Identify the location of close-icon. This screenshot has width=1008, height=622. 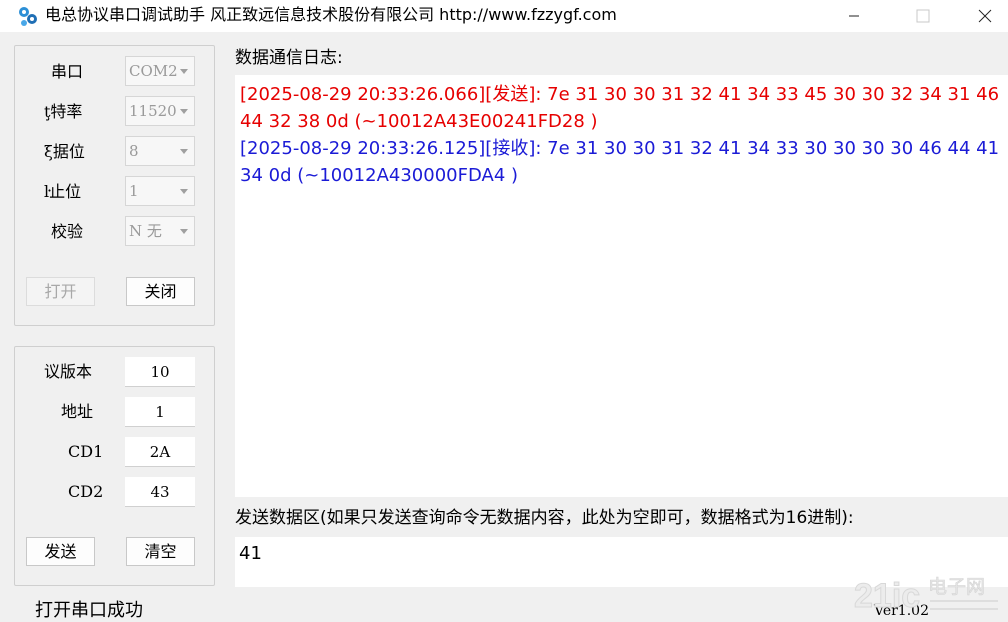
(985, 16).